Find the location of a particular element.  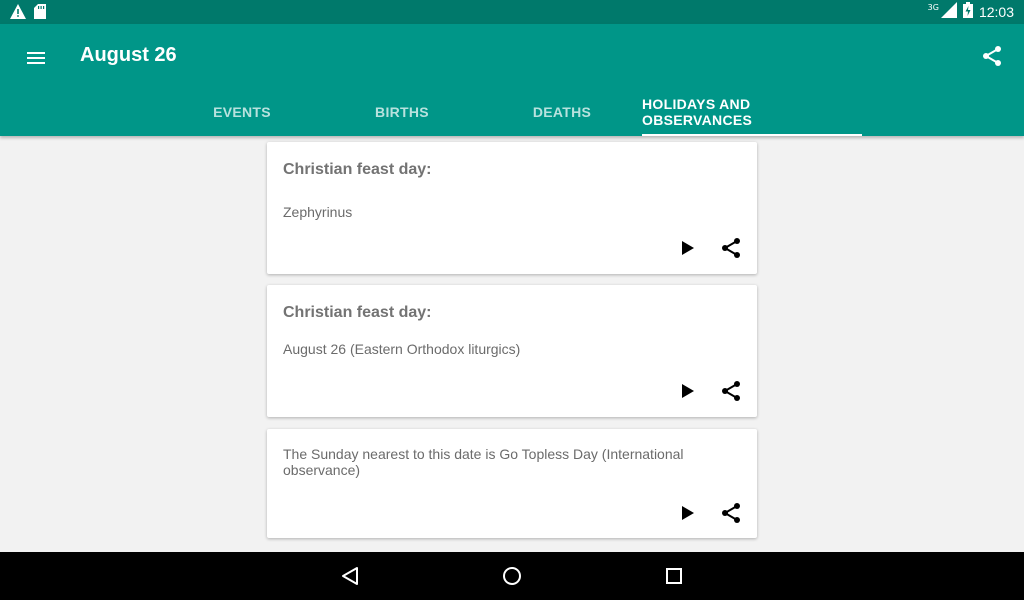

home-icon is located at coordinates (512, 576).